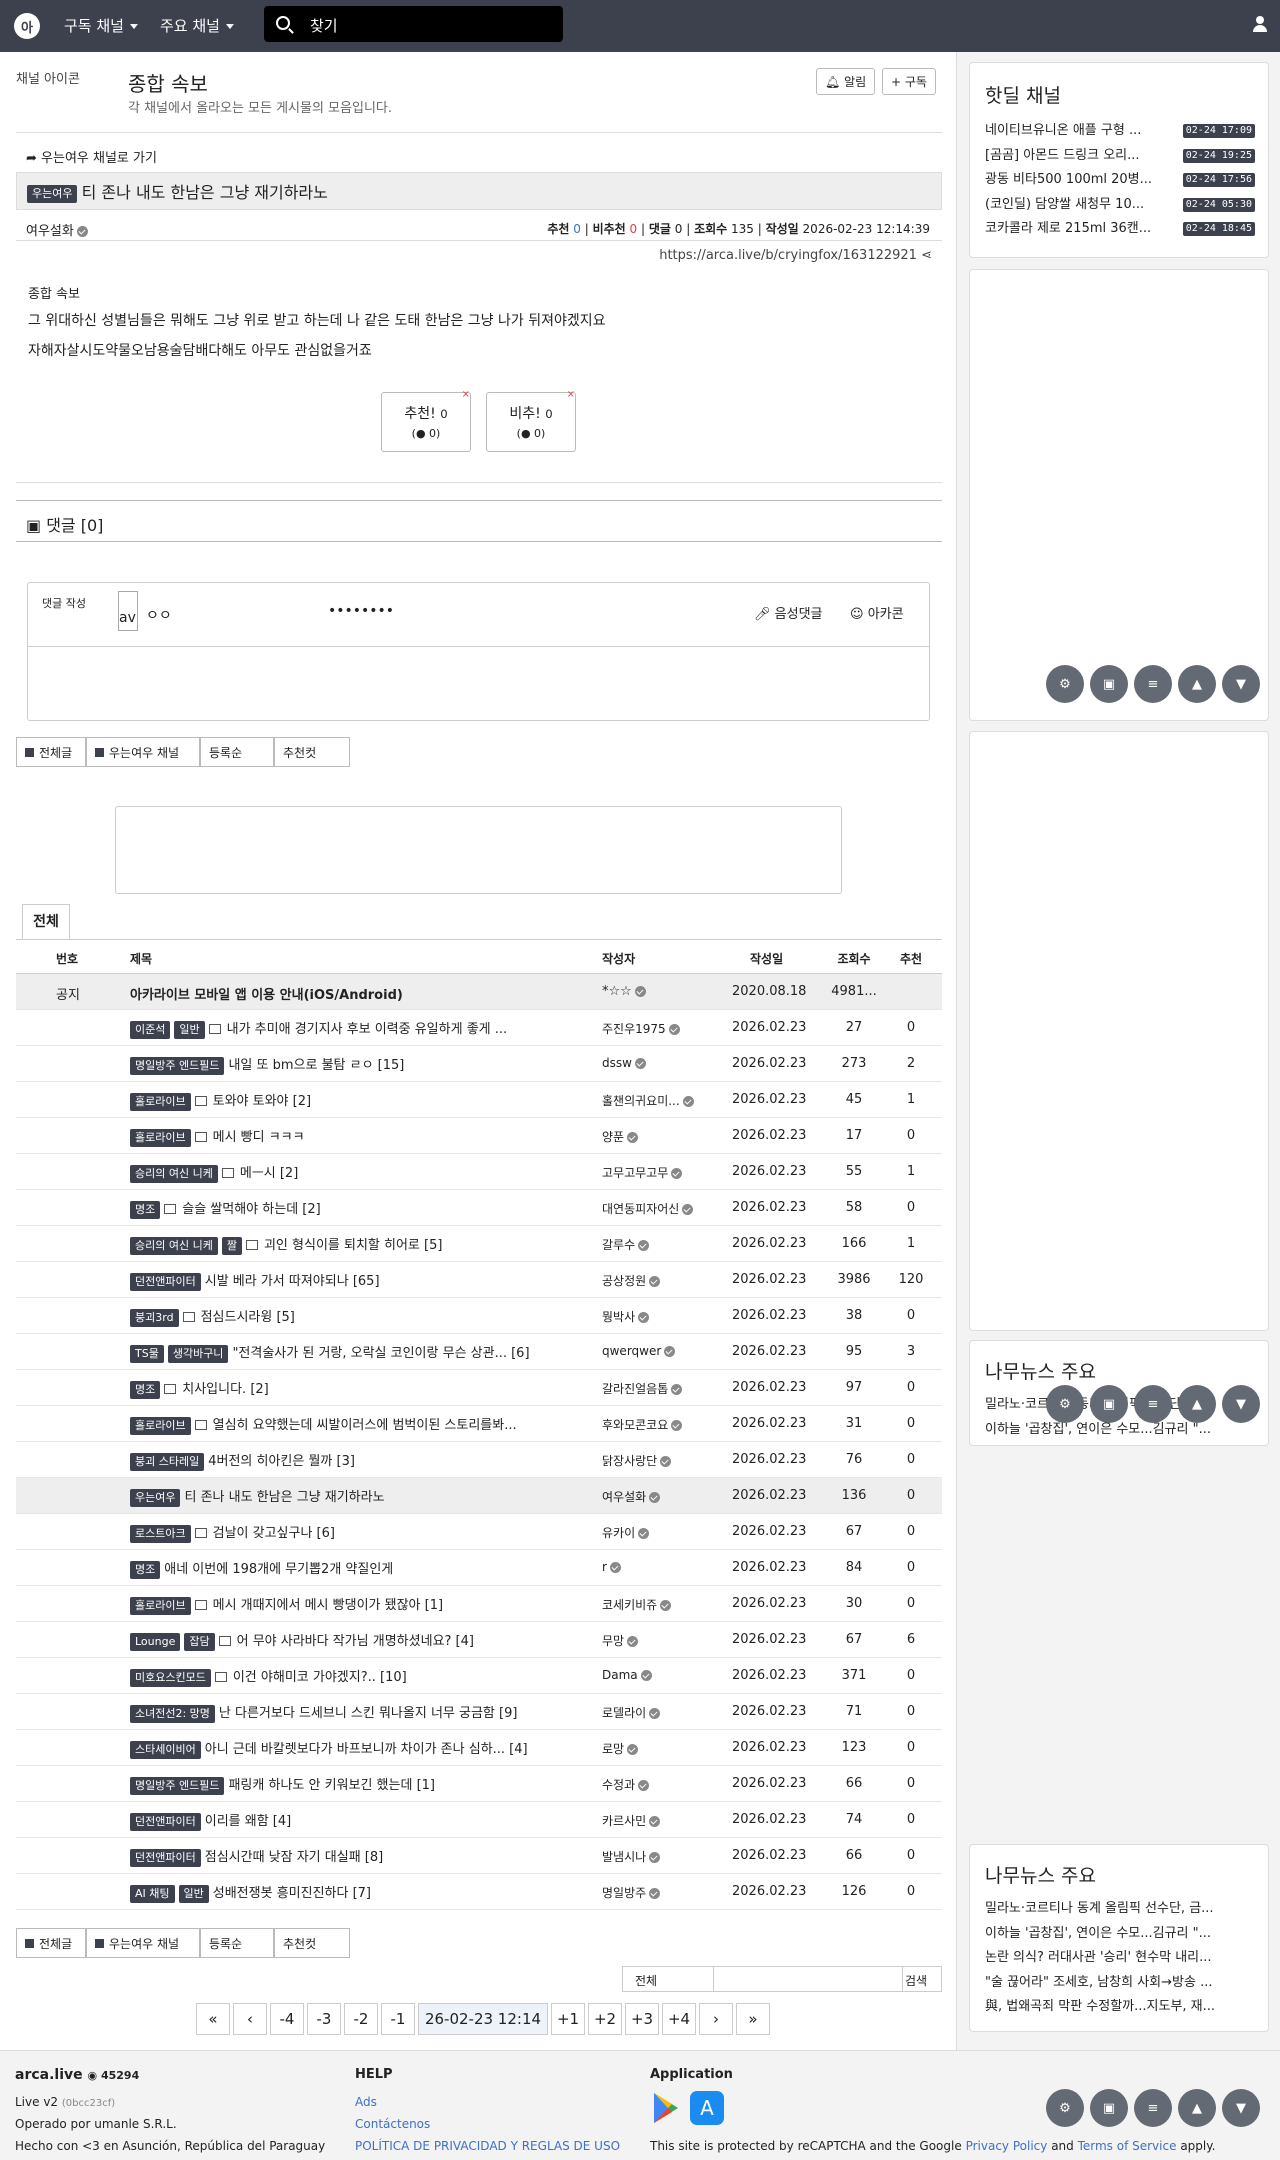 The height and width of the screenshot is (2160, 1280). Describe the element at coordinates (926, 255) in the screenshot. I see `share-icon: ⋖` at that location.